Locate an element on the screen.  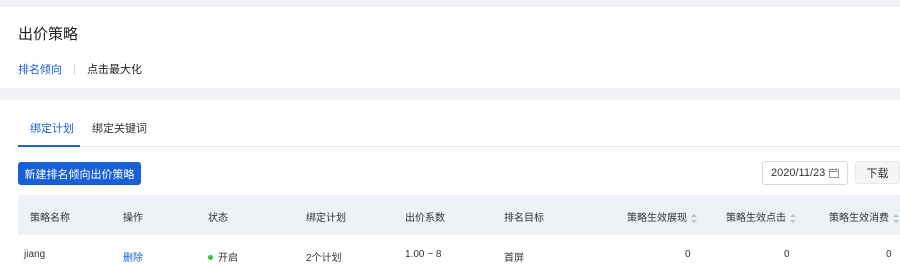
col-clicks: 策略生效点击 is located at coordinates (761, 216).